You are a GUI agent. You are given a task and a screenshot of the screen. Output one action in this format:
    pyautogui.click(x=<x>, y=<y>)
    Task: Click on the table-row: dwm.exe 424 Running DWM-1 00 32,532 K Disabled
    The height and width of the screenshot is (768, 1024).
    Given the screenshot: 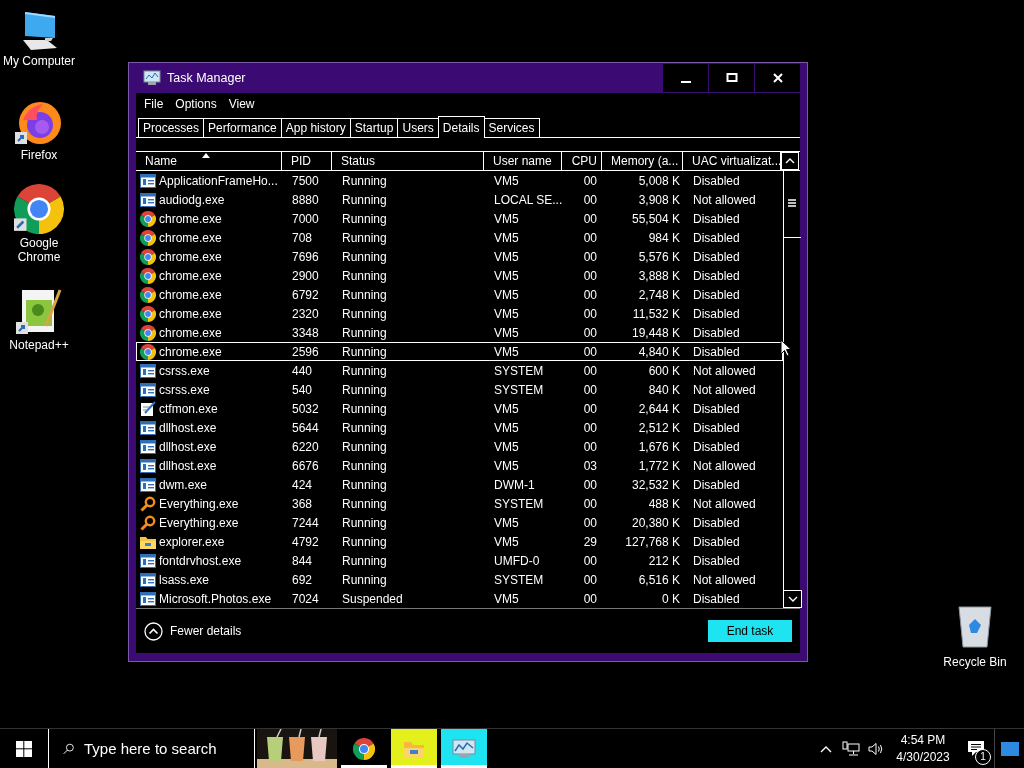 What is the action you would take?
    pyautogui.click(x=459, y=484)
    